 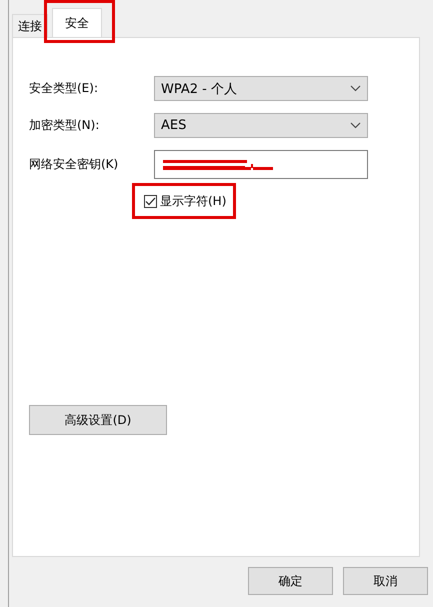 I want to click on tab: 安全, so click(x=77, y=22).